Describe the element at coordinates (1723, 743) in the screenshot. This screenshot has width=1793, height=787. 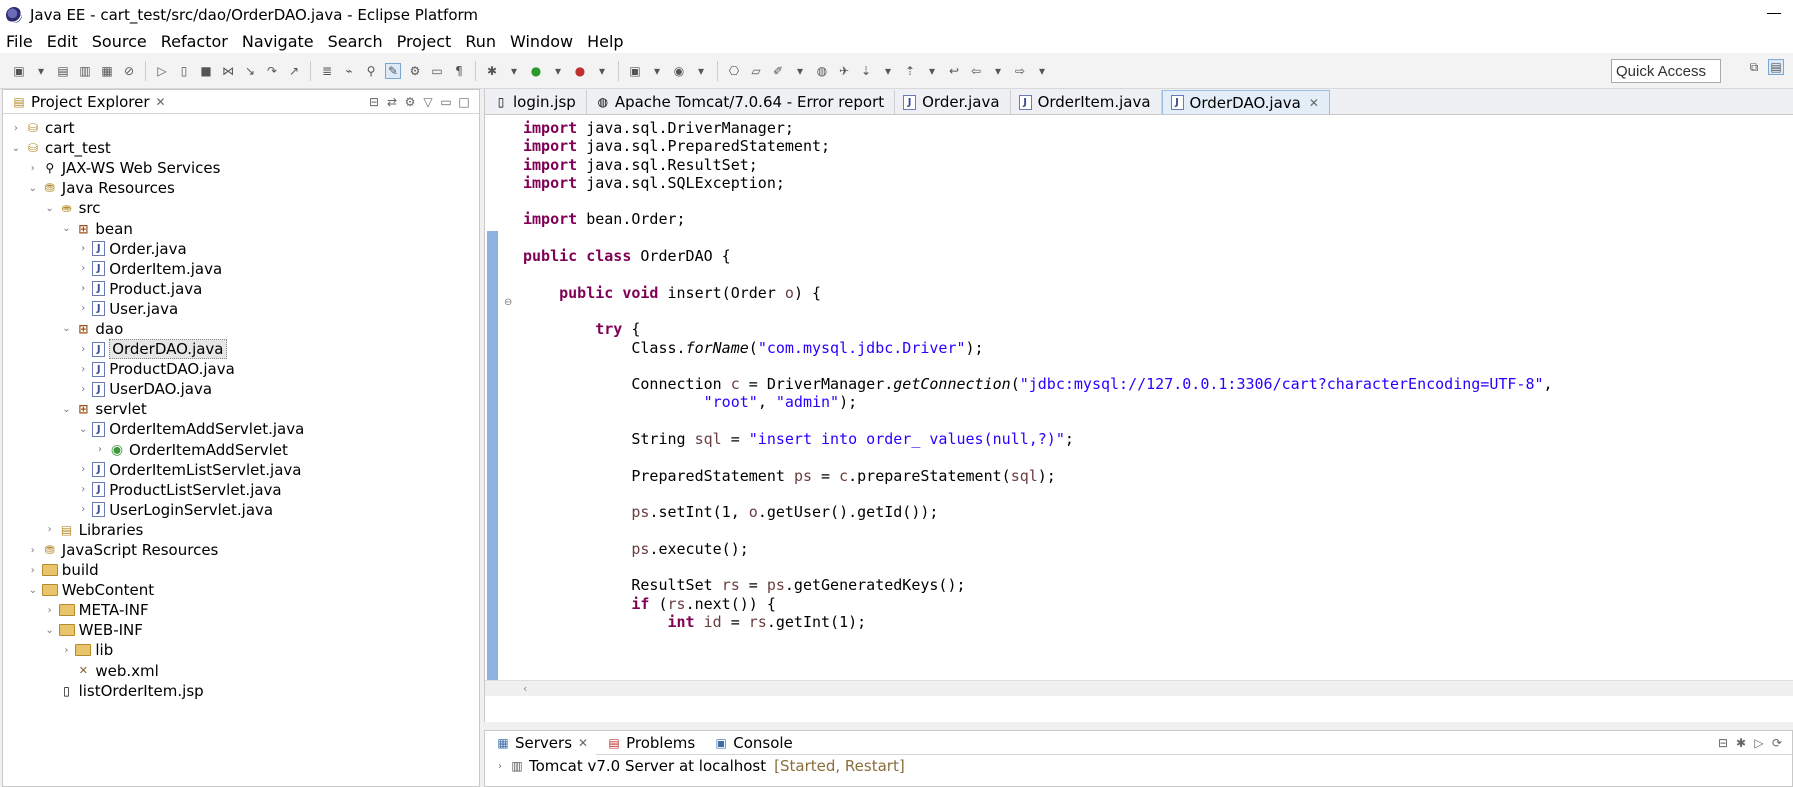
I see `collapse-icon: ⊟` at that location.